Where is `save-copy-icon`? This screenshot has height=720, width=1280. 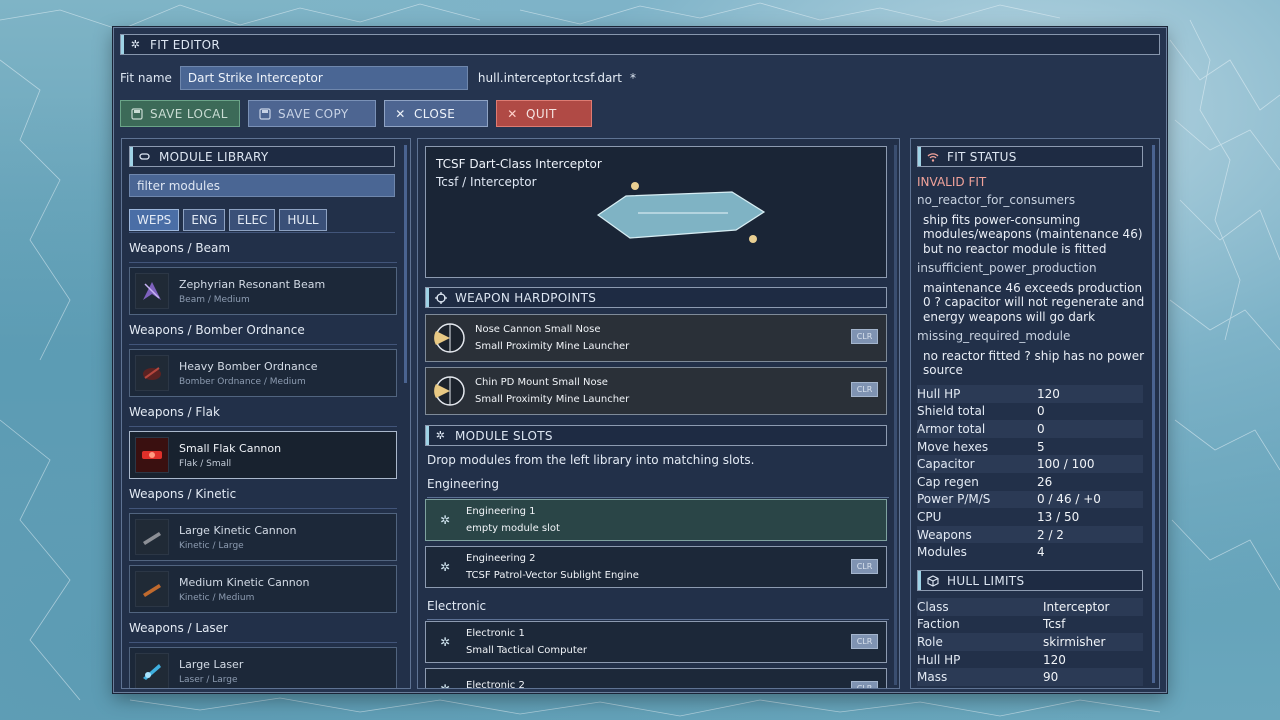 save-copy-icon is located at coordinates (264, 113).